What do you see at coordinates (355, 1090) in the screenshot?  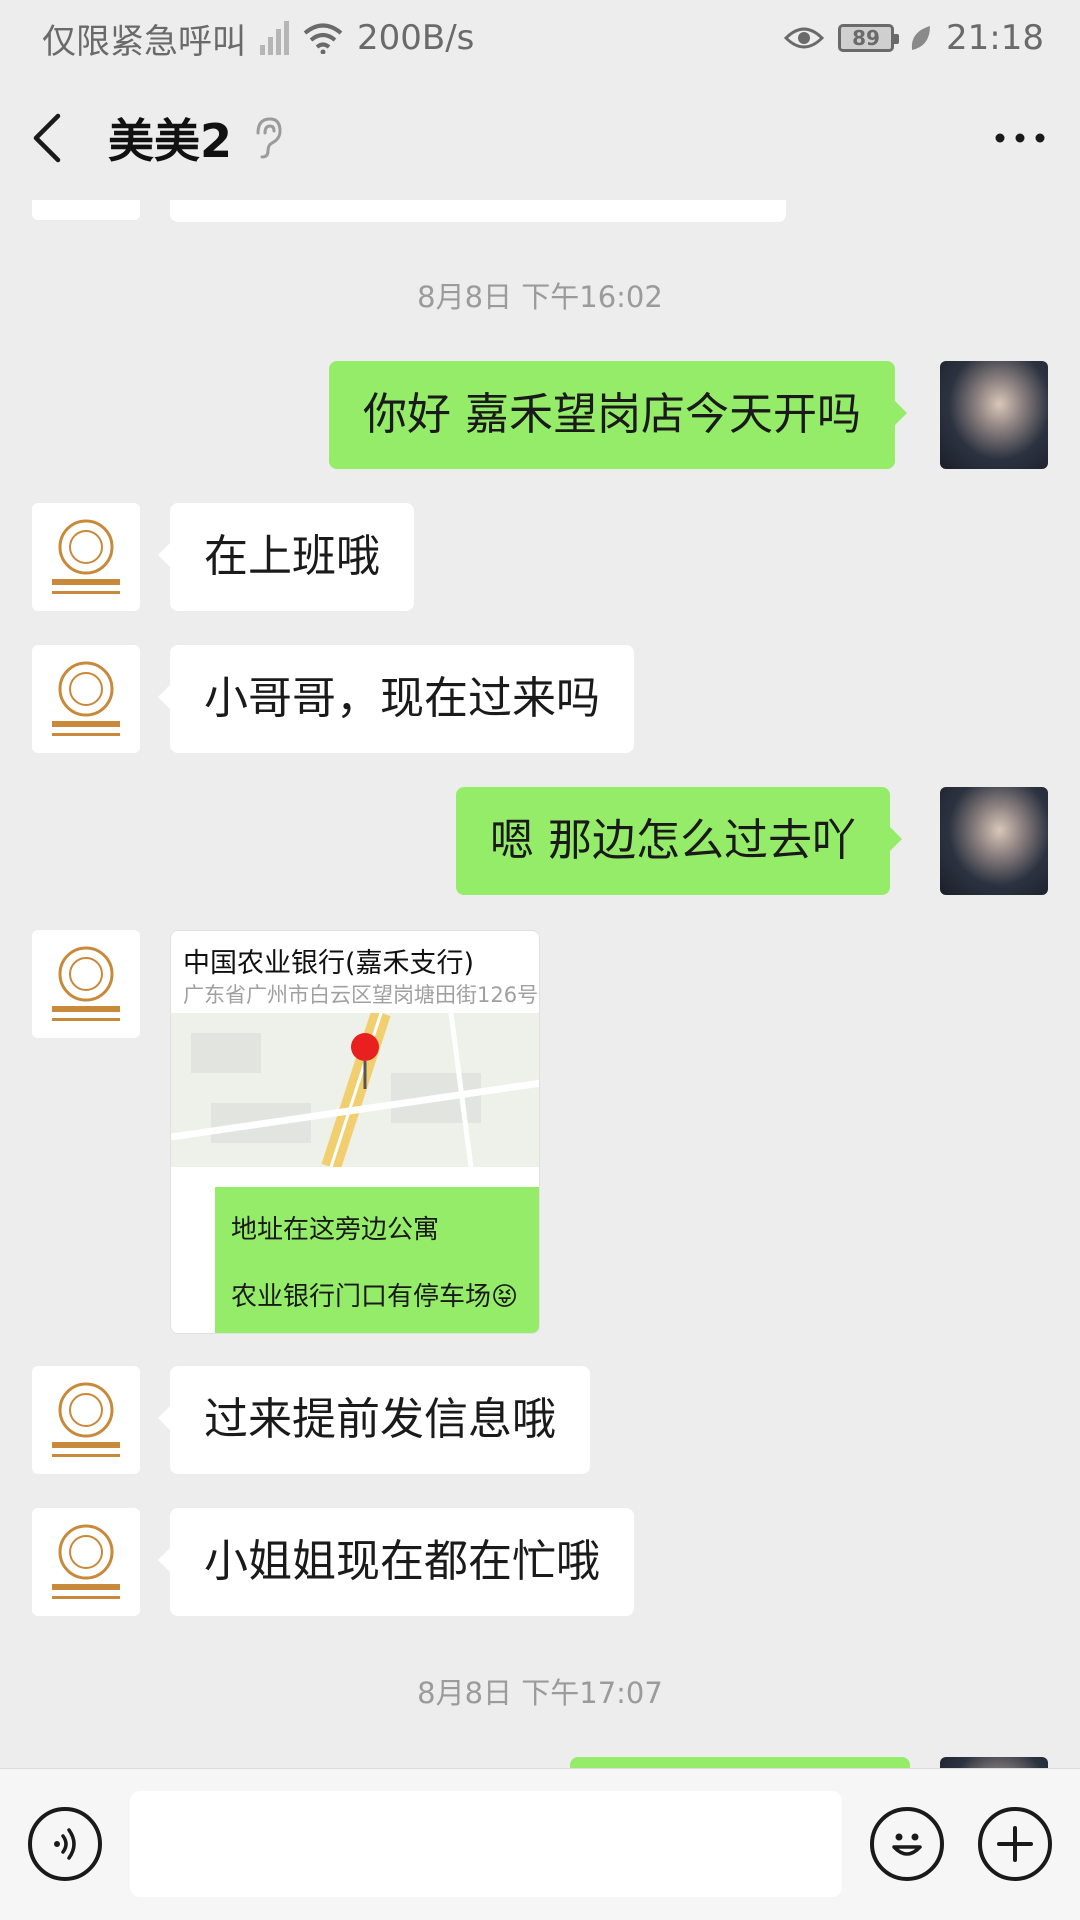 I see `location-map` at bounding box center [355, 1090].